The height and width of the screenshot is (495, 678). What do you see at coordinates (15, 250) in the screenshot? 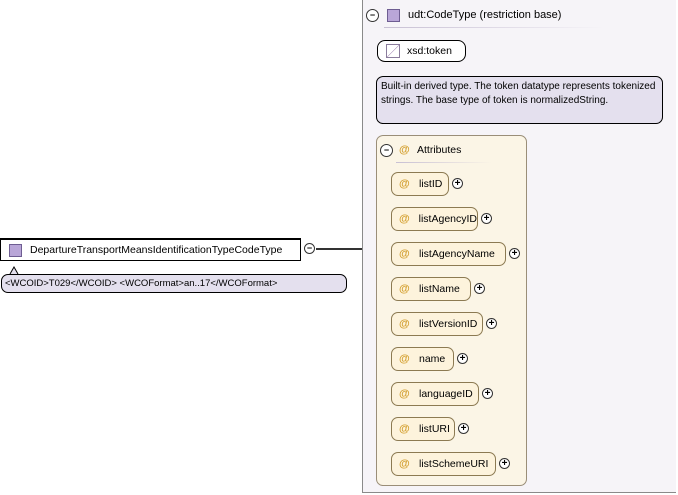
I see `element-type-square-icon` at bounding box center [15, 250].